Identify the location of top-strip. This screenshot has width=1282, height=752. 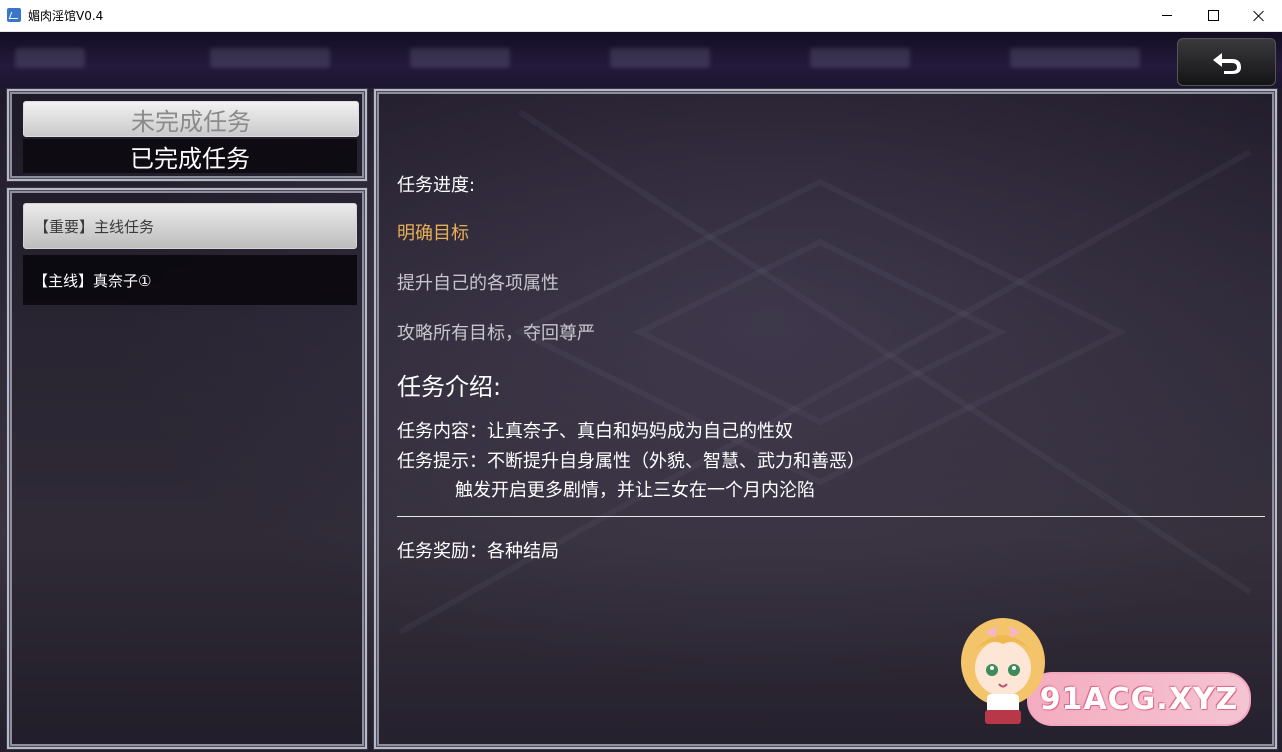
(641, 60).